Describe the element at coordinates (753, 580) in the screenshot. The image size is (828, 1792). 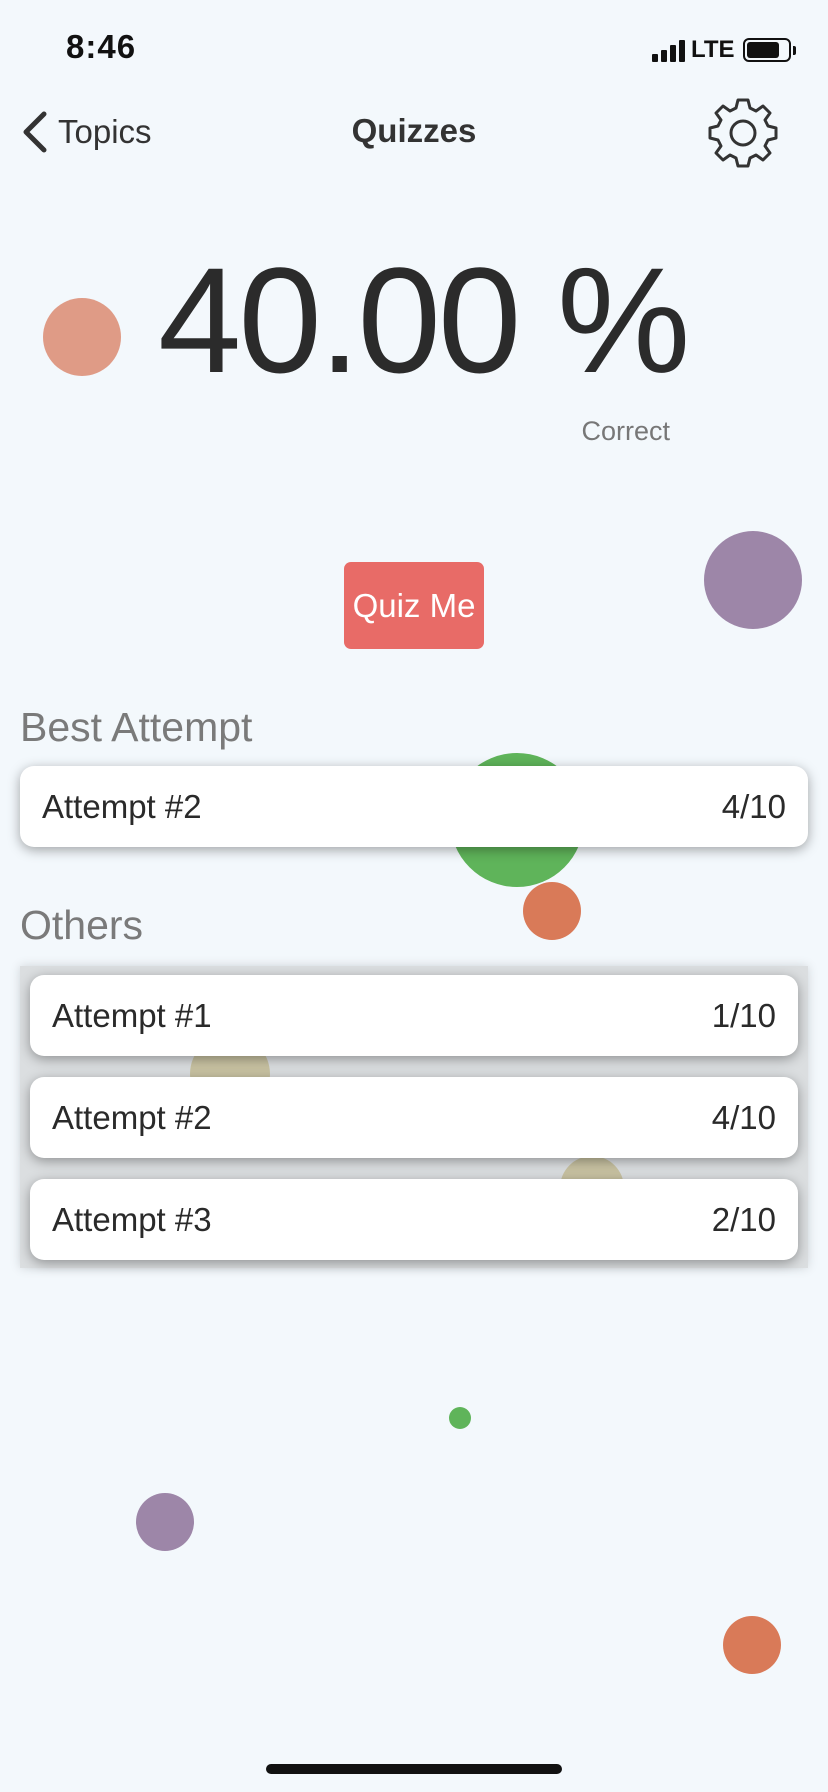
I see `decorative-bubble-purple-large` at that location.